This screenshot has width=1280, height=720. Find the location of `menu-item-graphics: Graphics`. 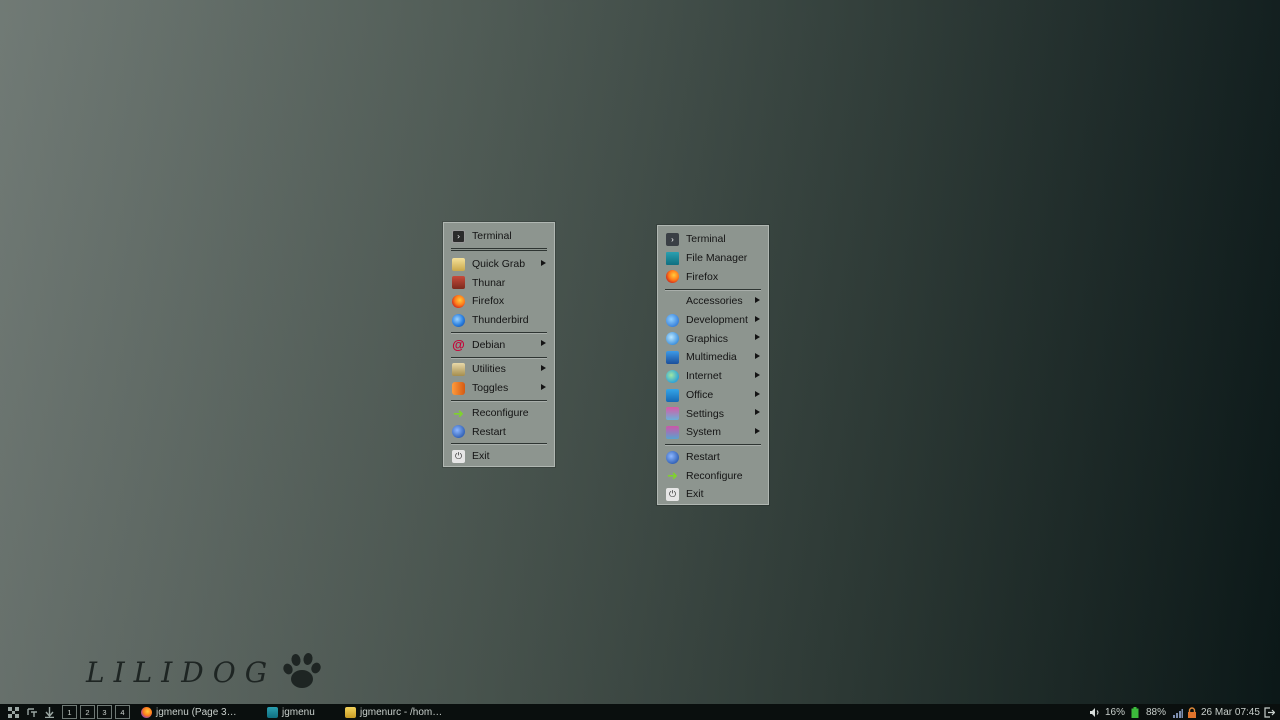

menu-item-graphics: Graphics is located at coordinates (713, 338).